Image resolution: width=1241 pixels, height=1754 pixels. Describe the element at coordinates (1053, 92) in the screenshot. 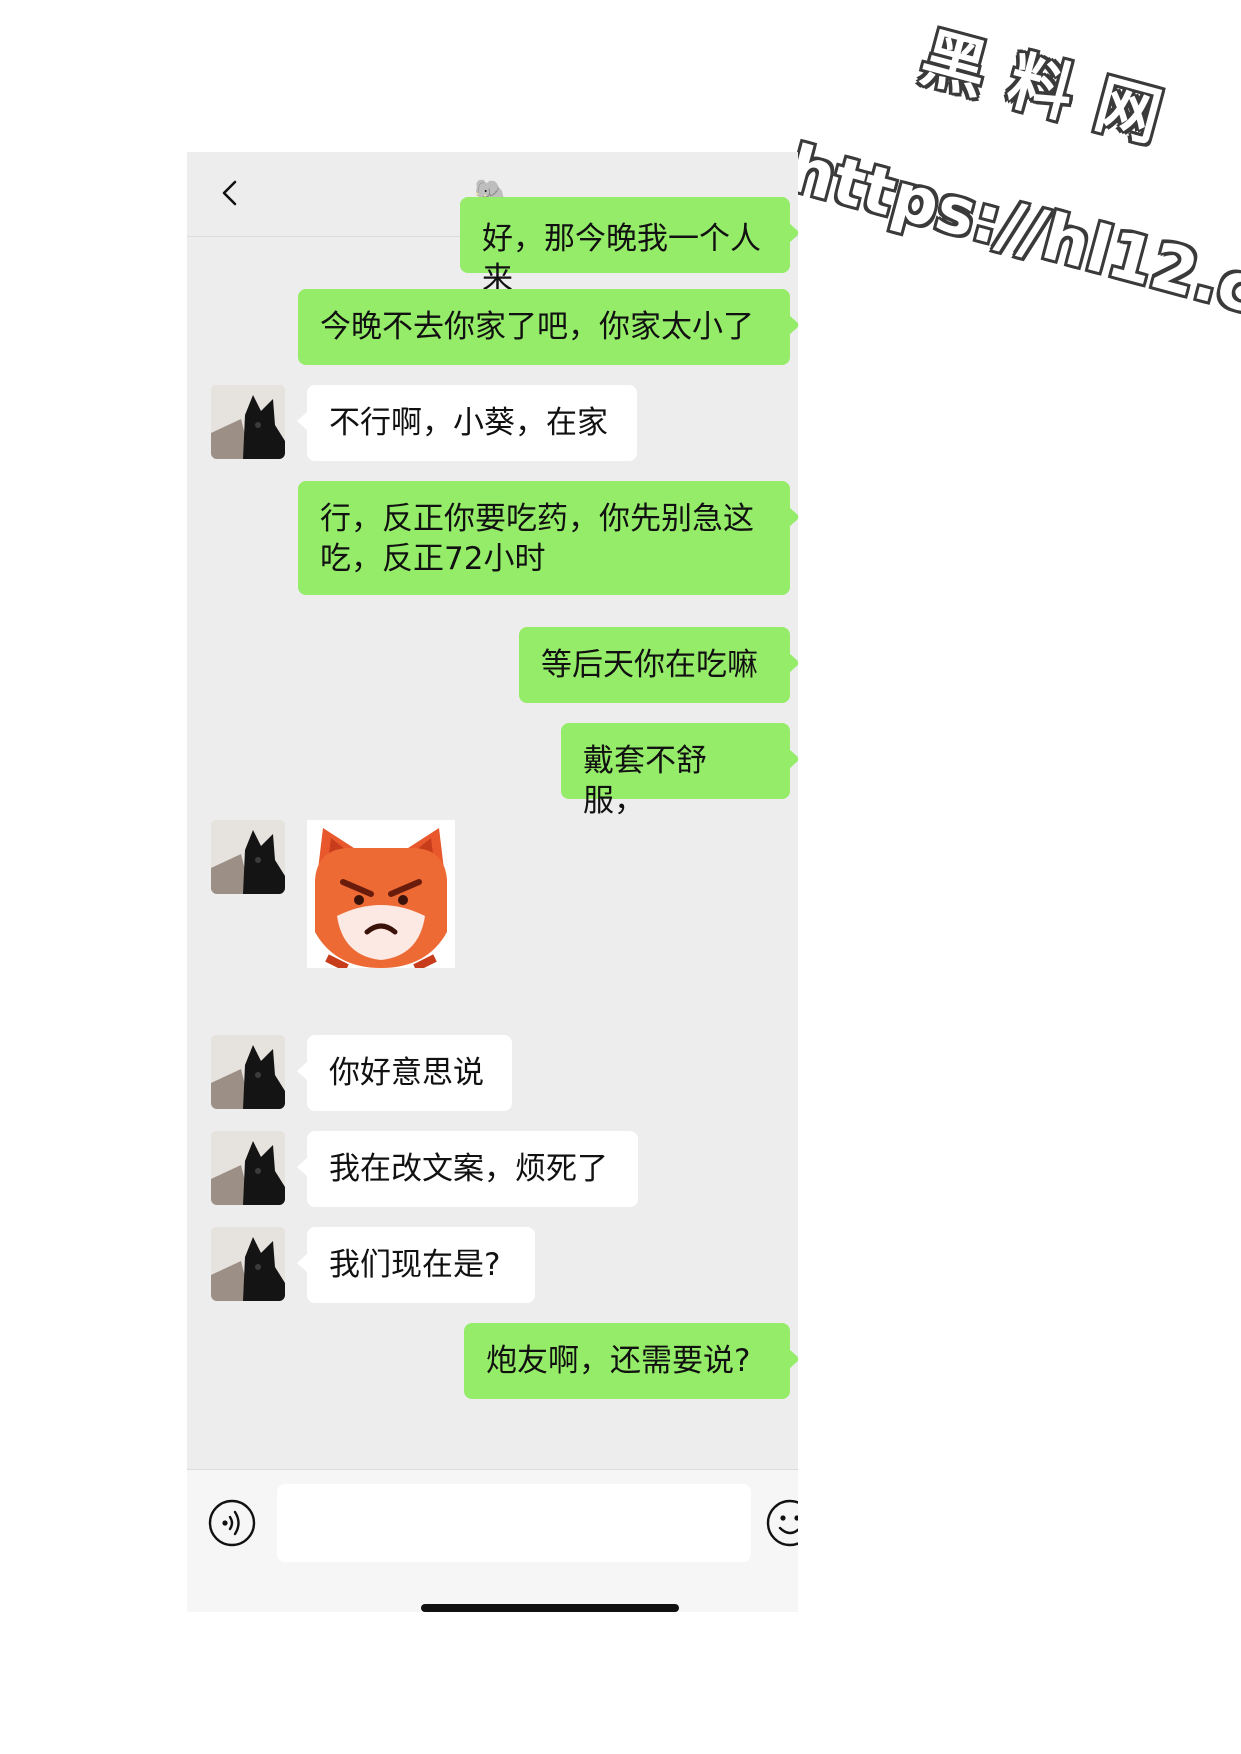

I see `watermark-site-name: 黑料网` at that location.